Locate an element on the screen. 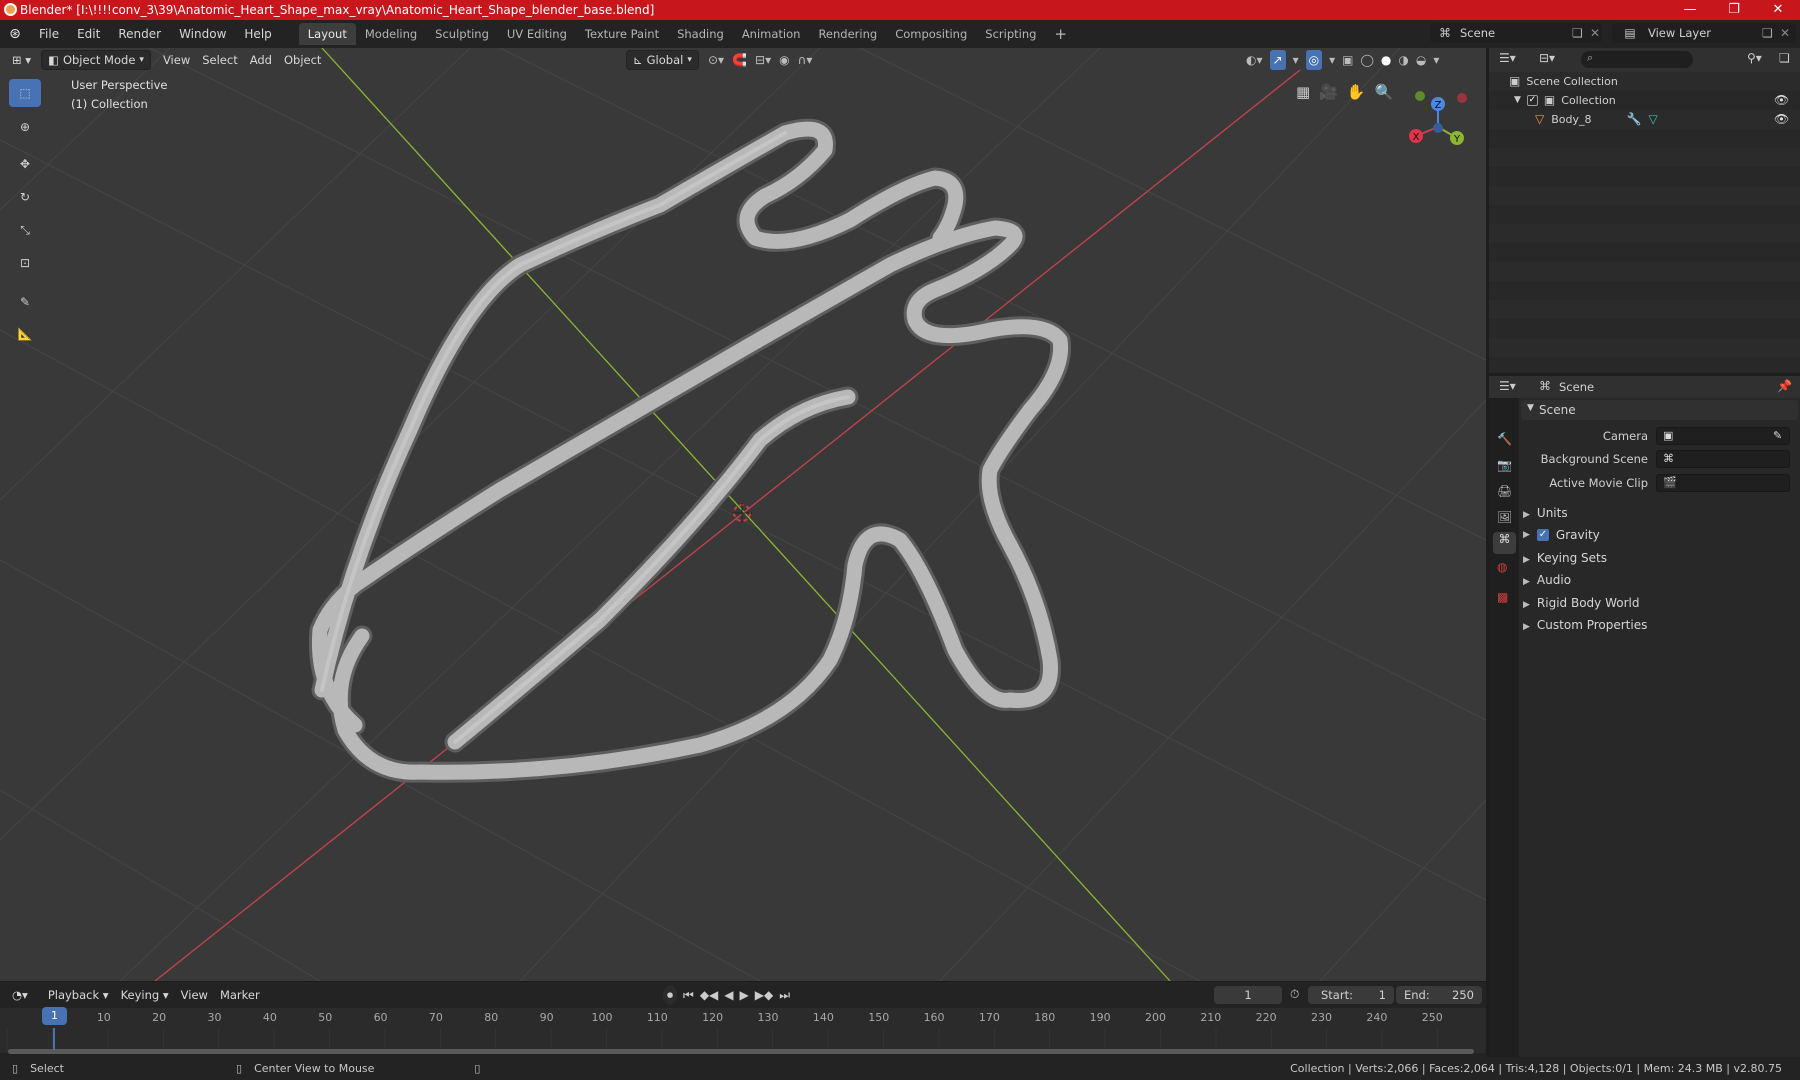 The width and height of the screenshot is (1800, 1080). play-icon: ▶ is located at coordinates (744, 995).